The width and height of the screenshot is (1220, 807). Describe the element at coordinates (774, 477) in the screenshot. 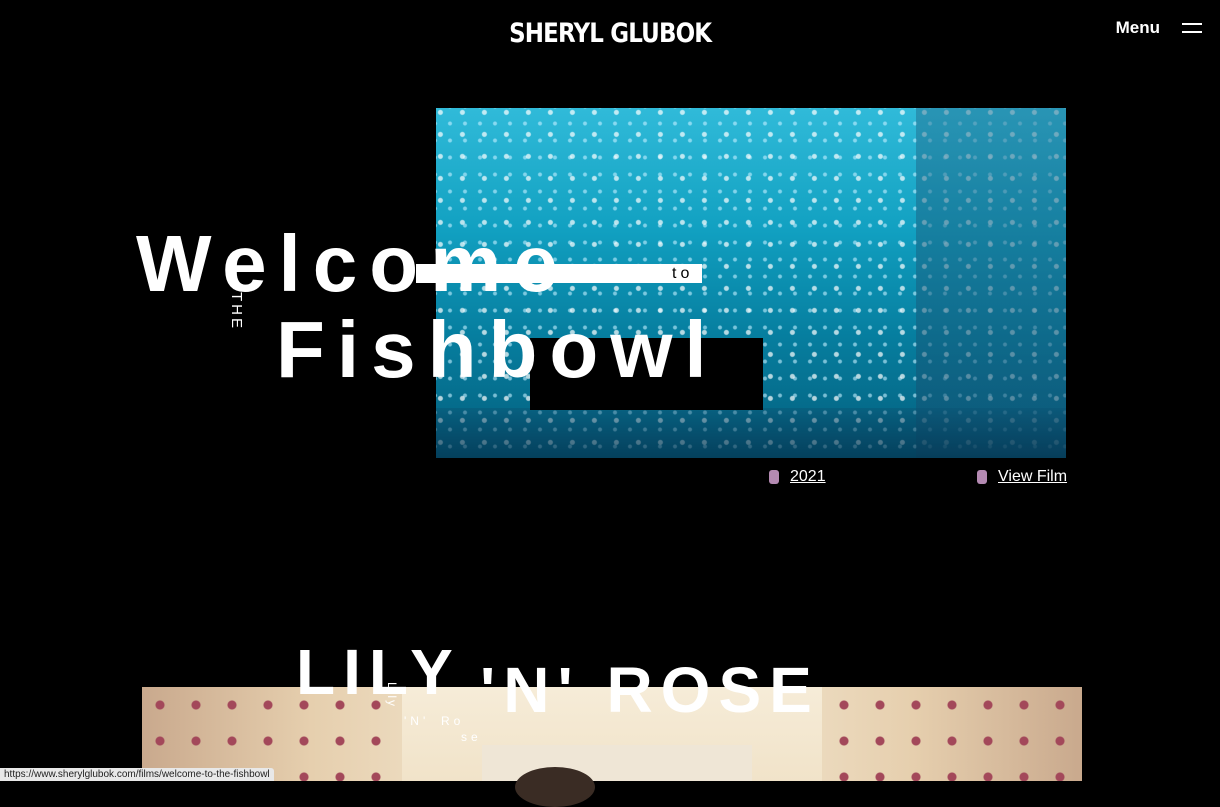

I see `year-dot-icon` at that location.